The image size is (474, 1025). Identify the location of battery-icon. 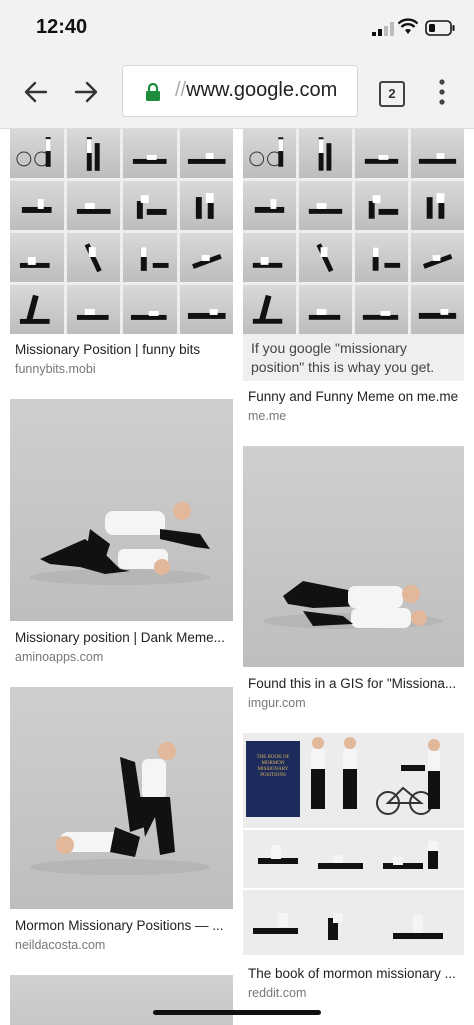
(440, 28).